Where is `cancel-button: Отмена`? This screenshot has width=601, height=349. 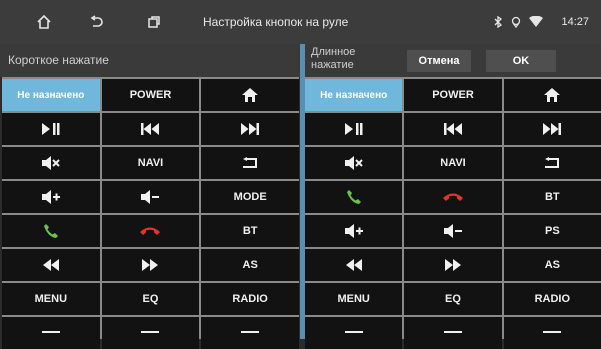 cancel-button: Отмена is located at coordinates (439, 61).